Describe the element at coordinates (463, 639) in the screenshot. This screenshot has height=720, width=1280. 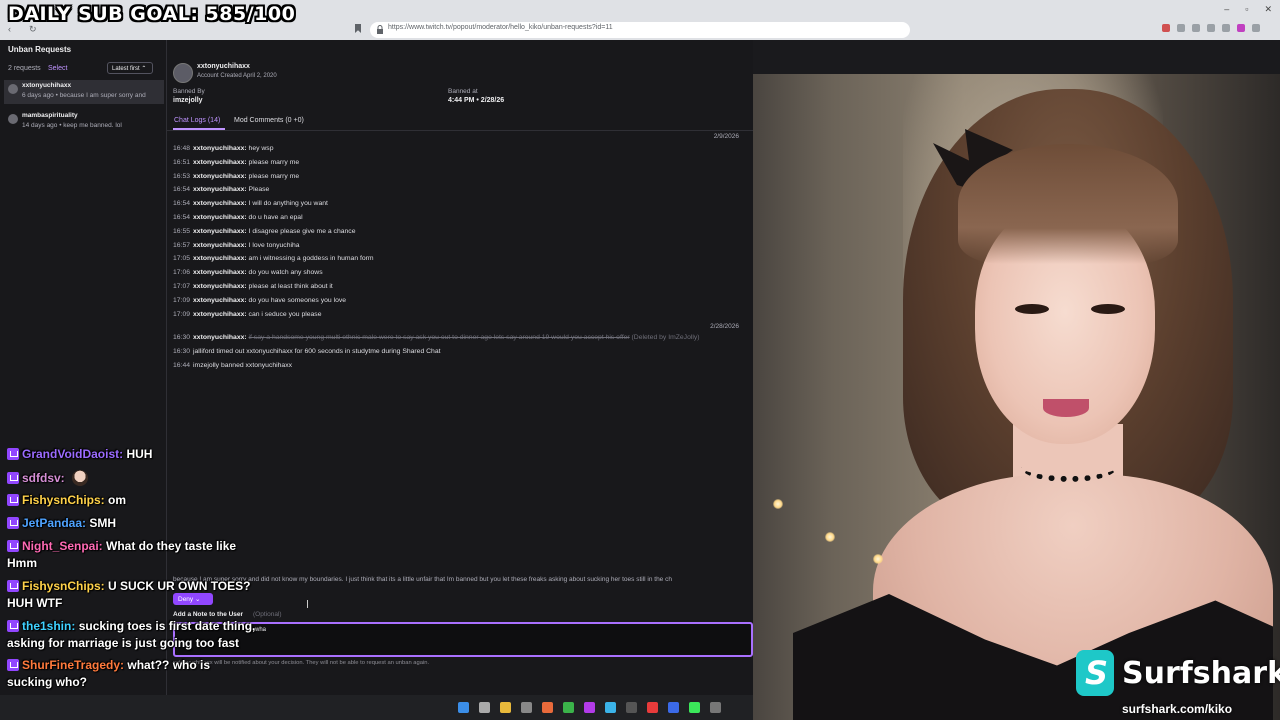
I see `note-textarea: wha` at that location.